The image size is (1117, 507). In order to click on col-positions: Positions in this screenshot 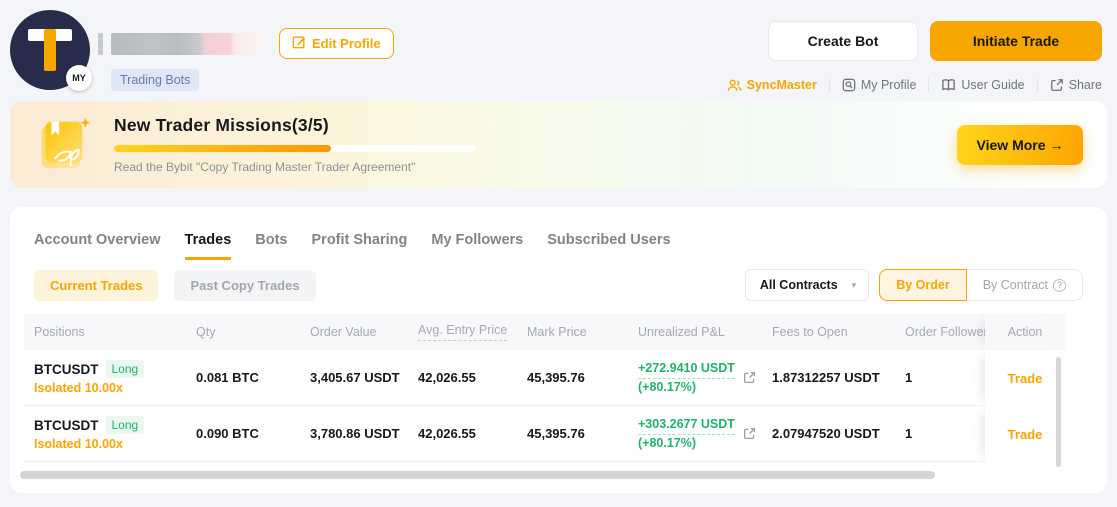, I will do `click(105, 332)`.